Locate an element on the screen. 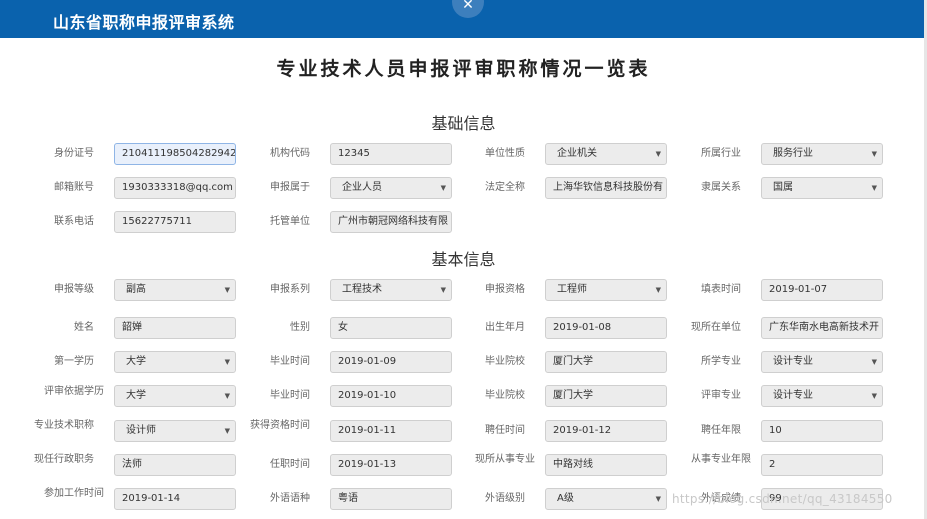  watermark-text: https://blog.csdn.net/qq_43184550 is located at coordinates (782, 499).